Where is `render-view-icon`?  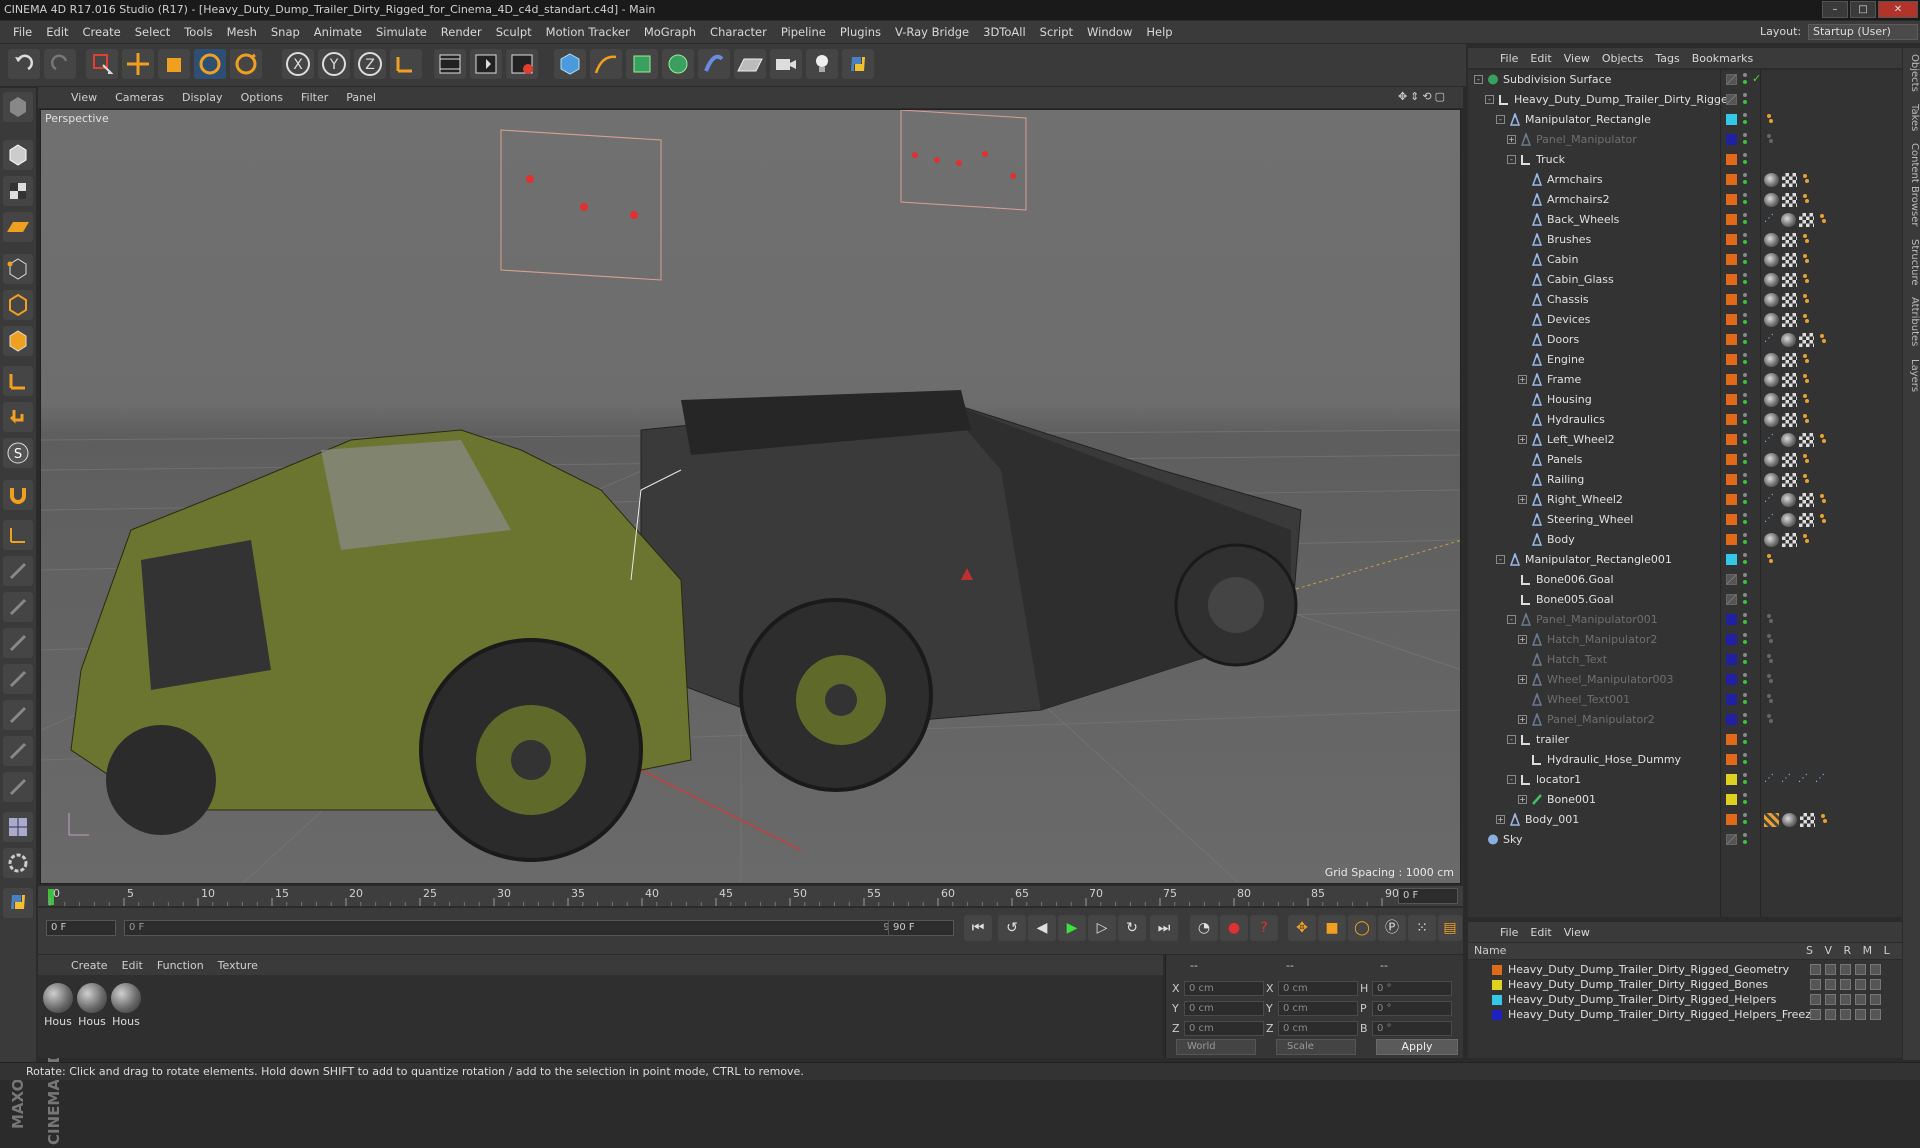
render-view-icon is located at coordinates (450, 64).